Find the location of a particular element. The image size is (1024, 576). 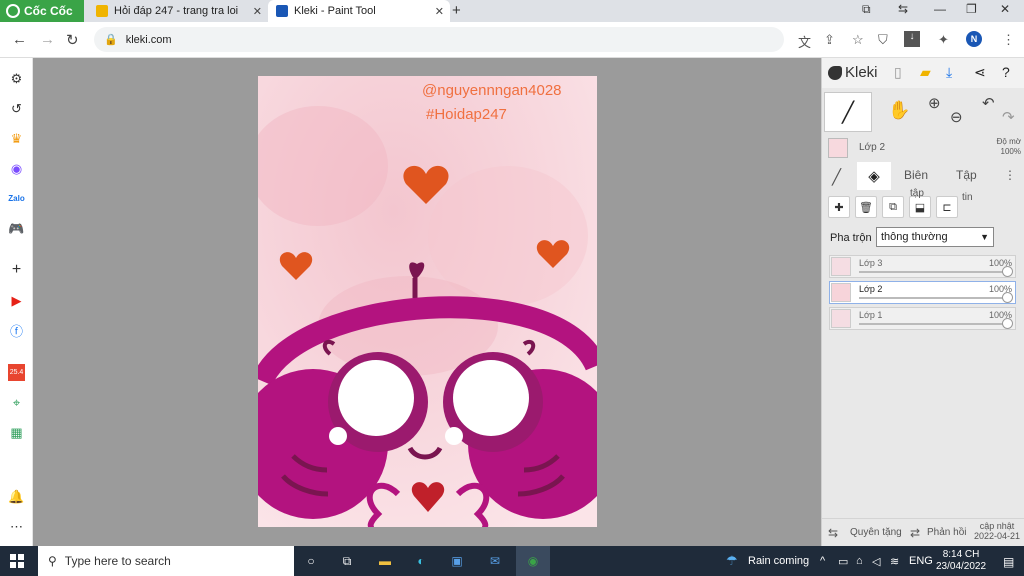

add-layer-button: ✚ is located at coordinates (839, 207).